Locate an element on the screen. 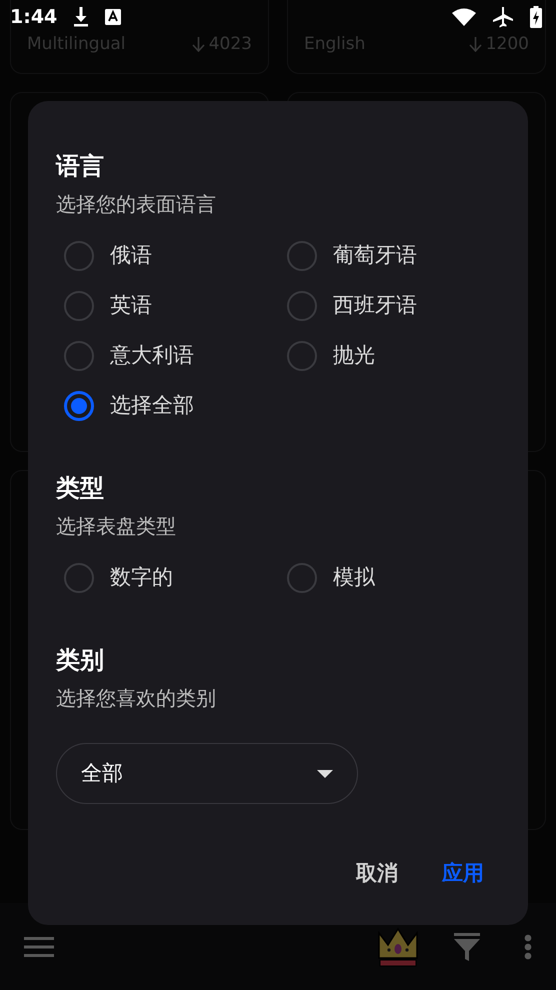  status-time: 1:44 is located at coordinates (34, 17).